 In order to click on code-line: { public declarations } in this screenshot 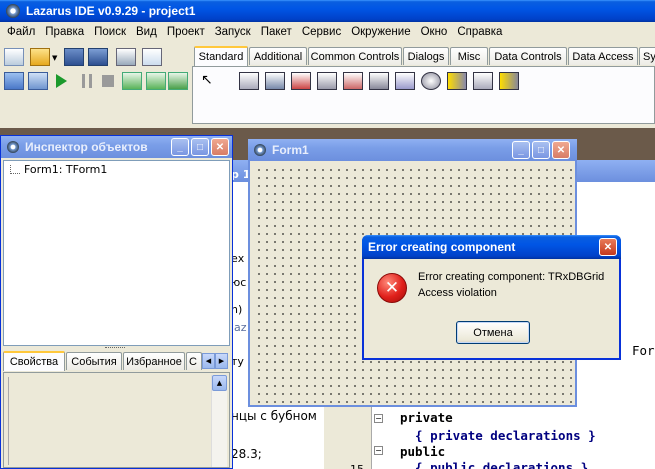, I will do `click(494, 464)`.